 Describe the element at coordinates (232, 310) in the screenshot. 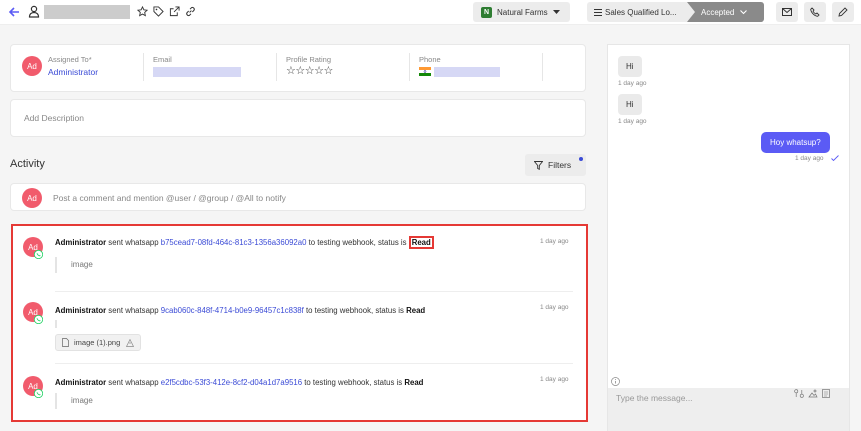

I see `entry-message-id-link: 9cab060c-848f-4714-b0e9-96457c1c838f` at that location.